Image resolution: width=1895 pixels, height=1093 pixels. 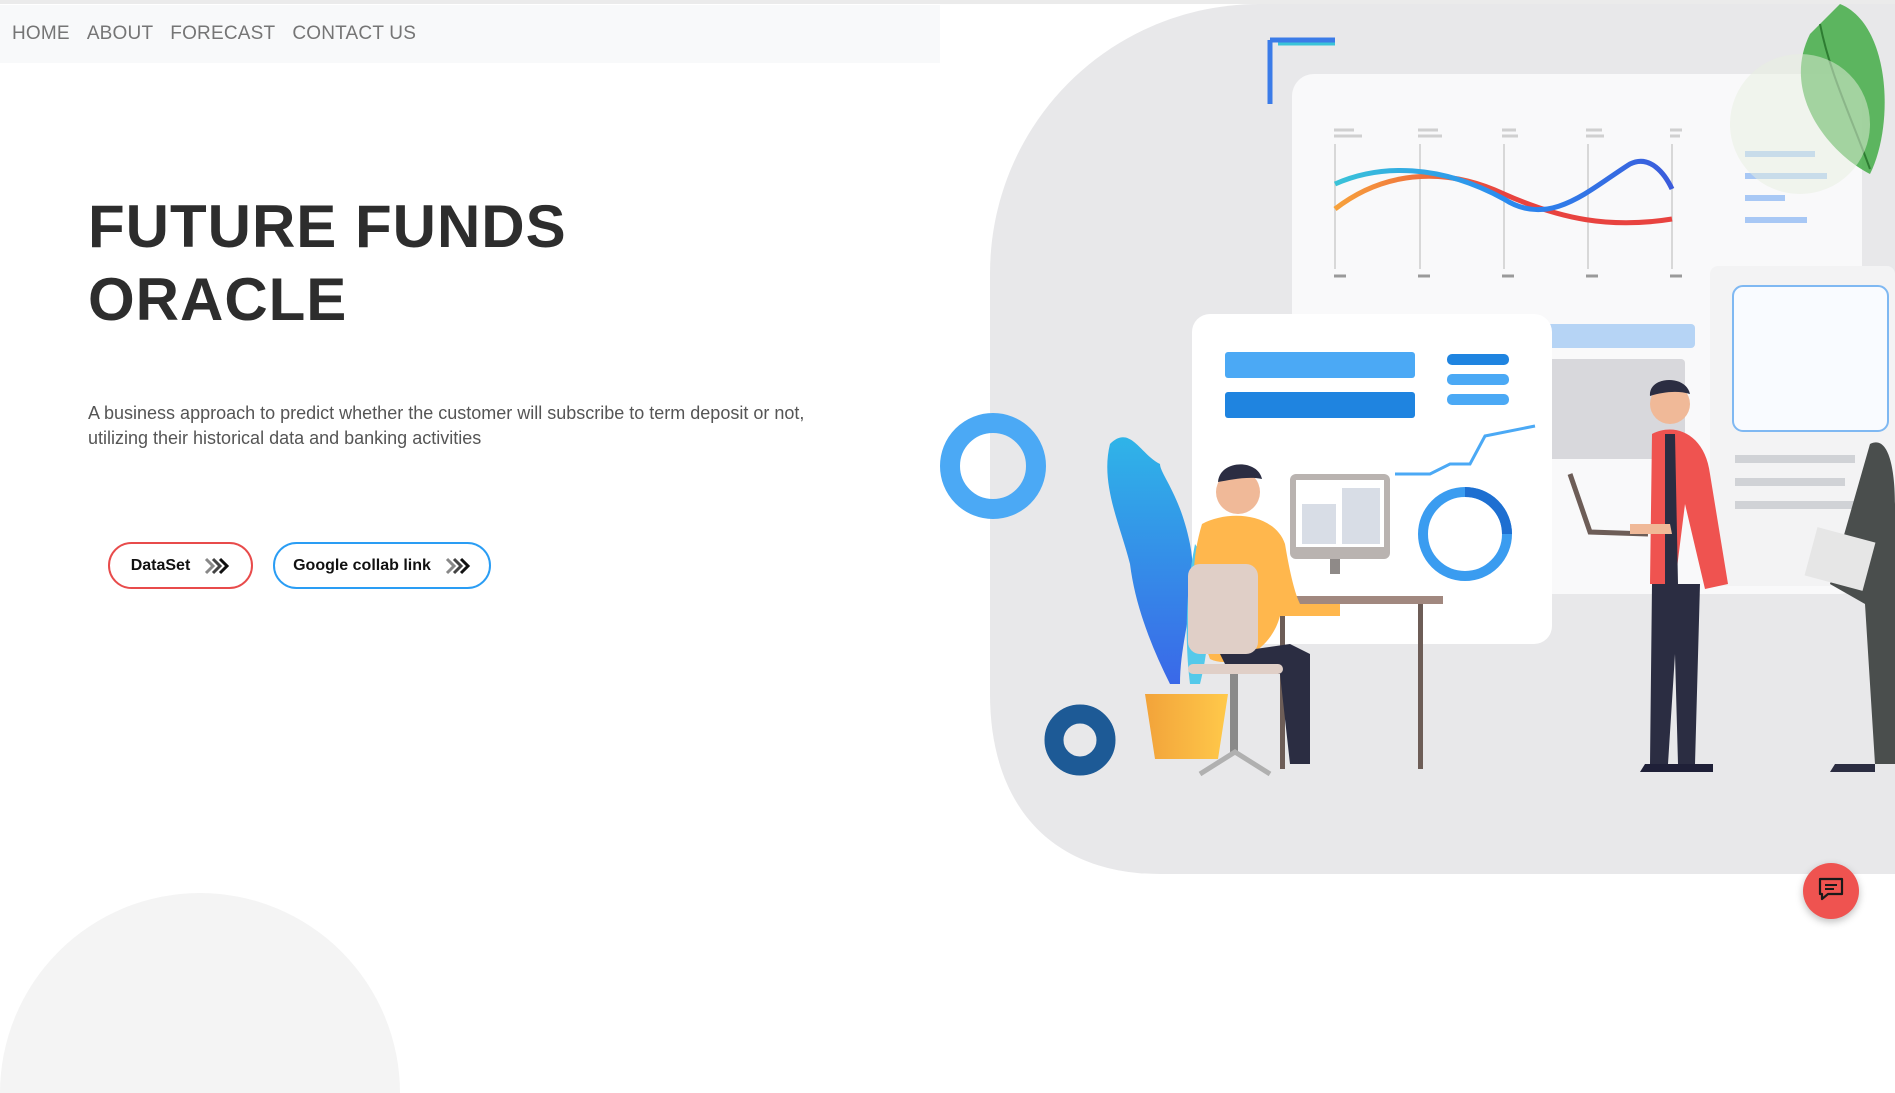 What do you see at coordinates (408, 263) in the screenshot?
I see `hero-title: FUTURE FUNDS ORACLE` at bounding box center [408, 263].